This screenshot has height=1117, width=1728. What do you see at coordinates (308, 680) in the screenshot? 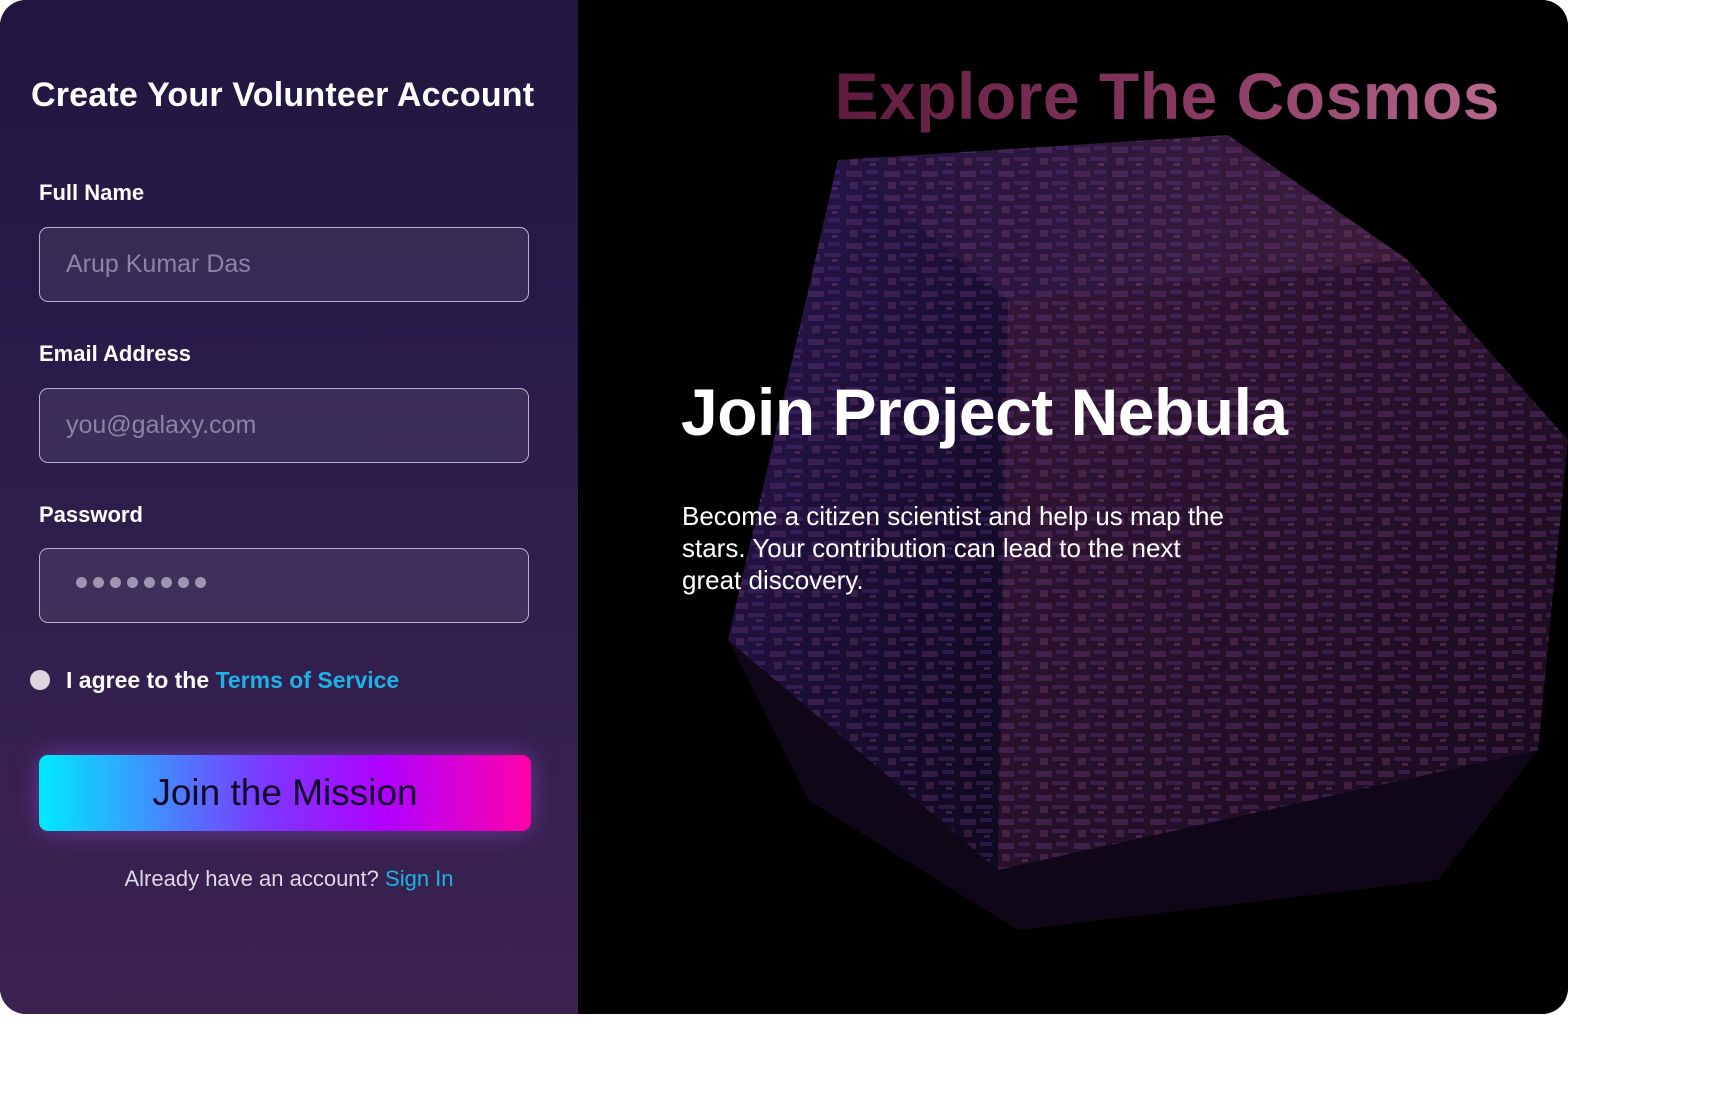
I see `terms-of-service-link: Terms of Service` at bounding box center [308, 680].